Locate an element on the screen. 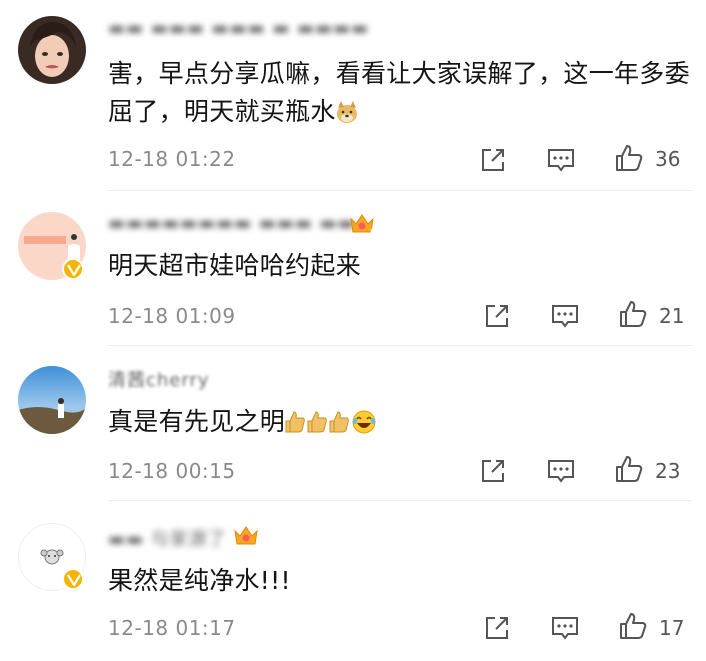 The height and width of the screenshot is (661, 706). doge-emoji-icon is located at coordinates (347, 111).